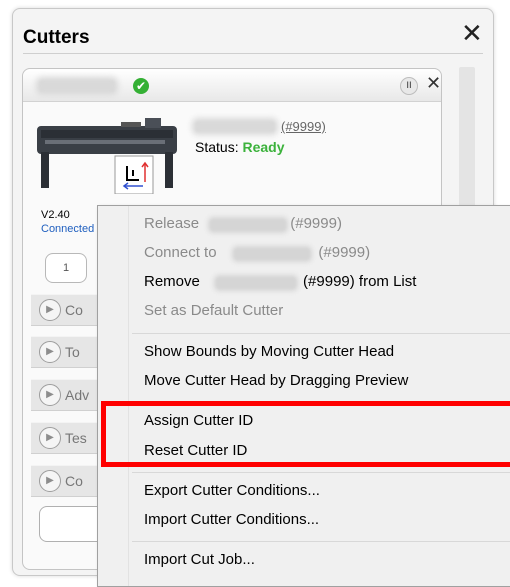  Describe the element at coordinates (55, 215) in the screenshot. I see `firmware-version: V2.40` at that location.